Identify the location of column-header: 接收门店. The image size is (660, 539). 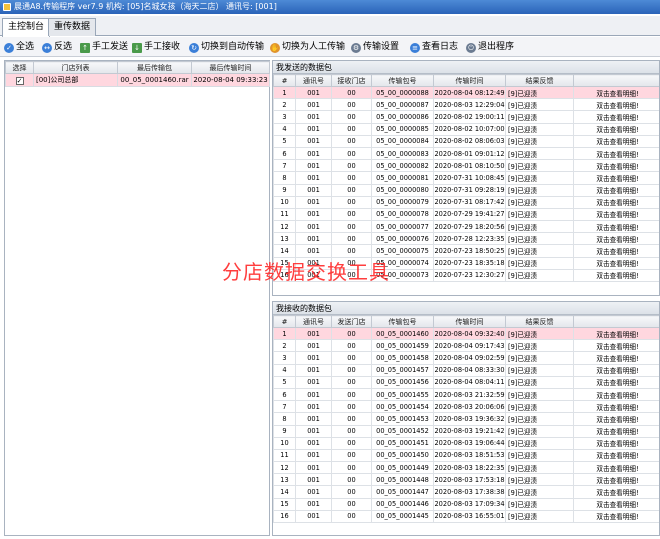
(351, 80).